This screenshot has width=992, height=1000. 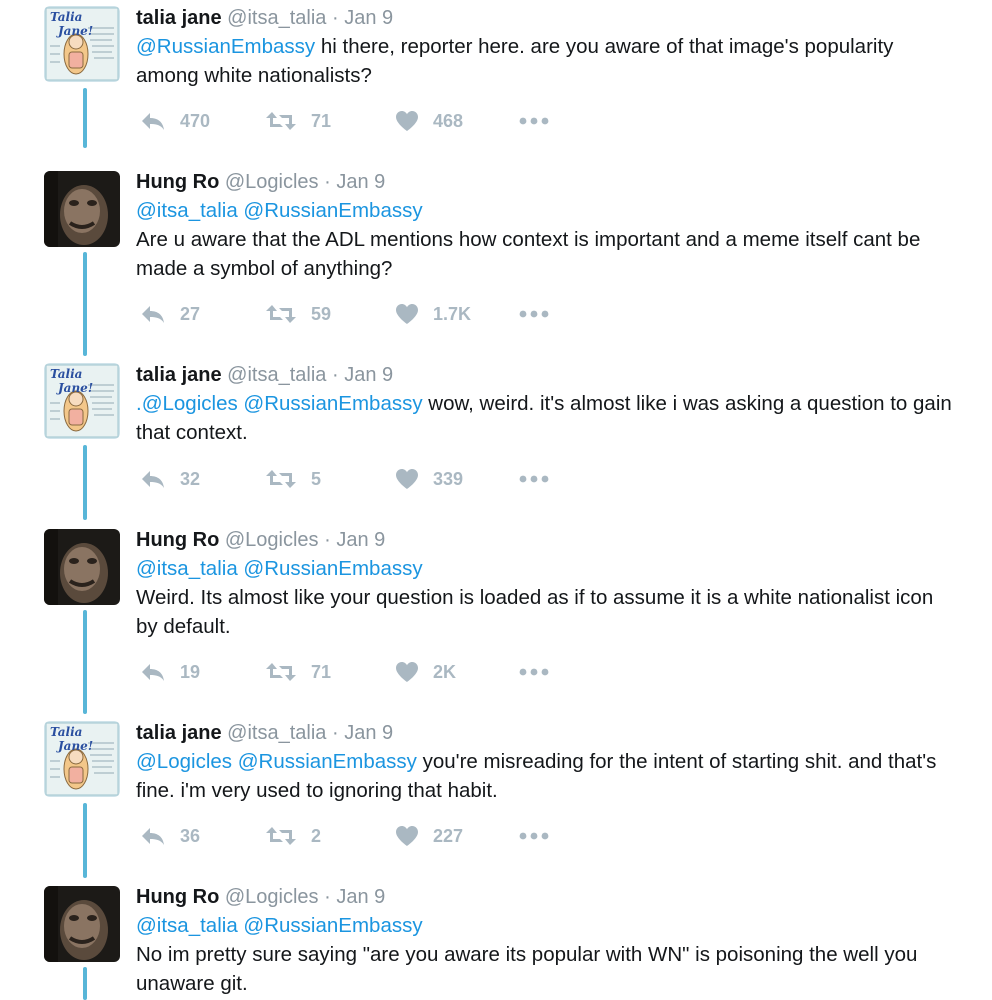 I want to click on like-count: 2K, so click(x=445, y=671).